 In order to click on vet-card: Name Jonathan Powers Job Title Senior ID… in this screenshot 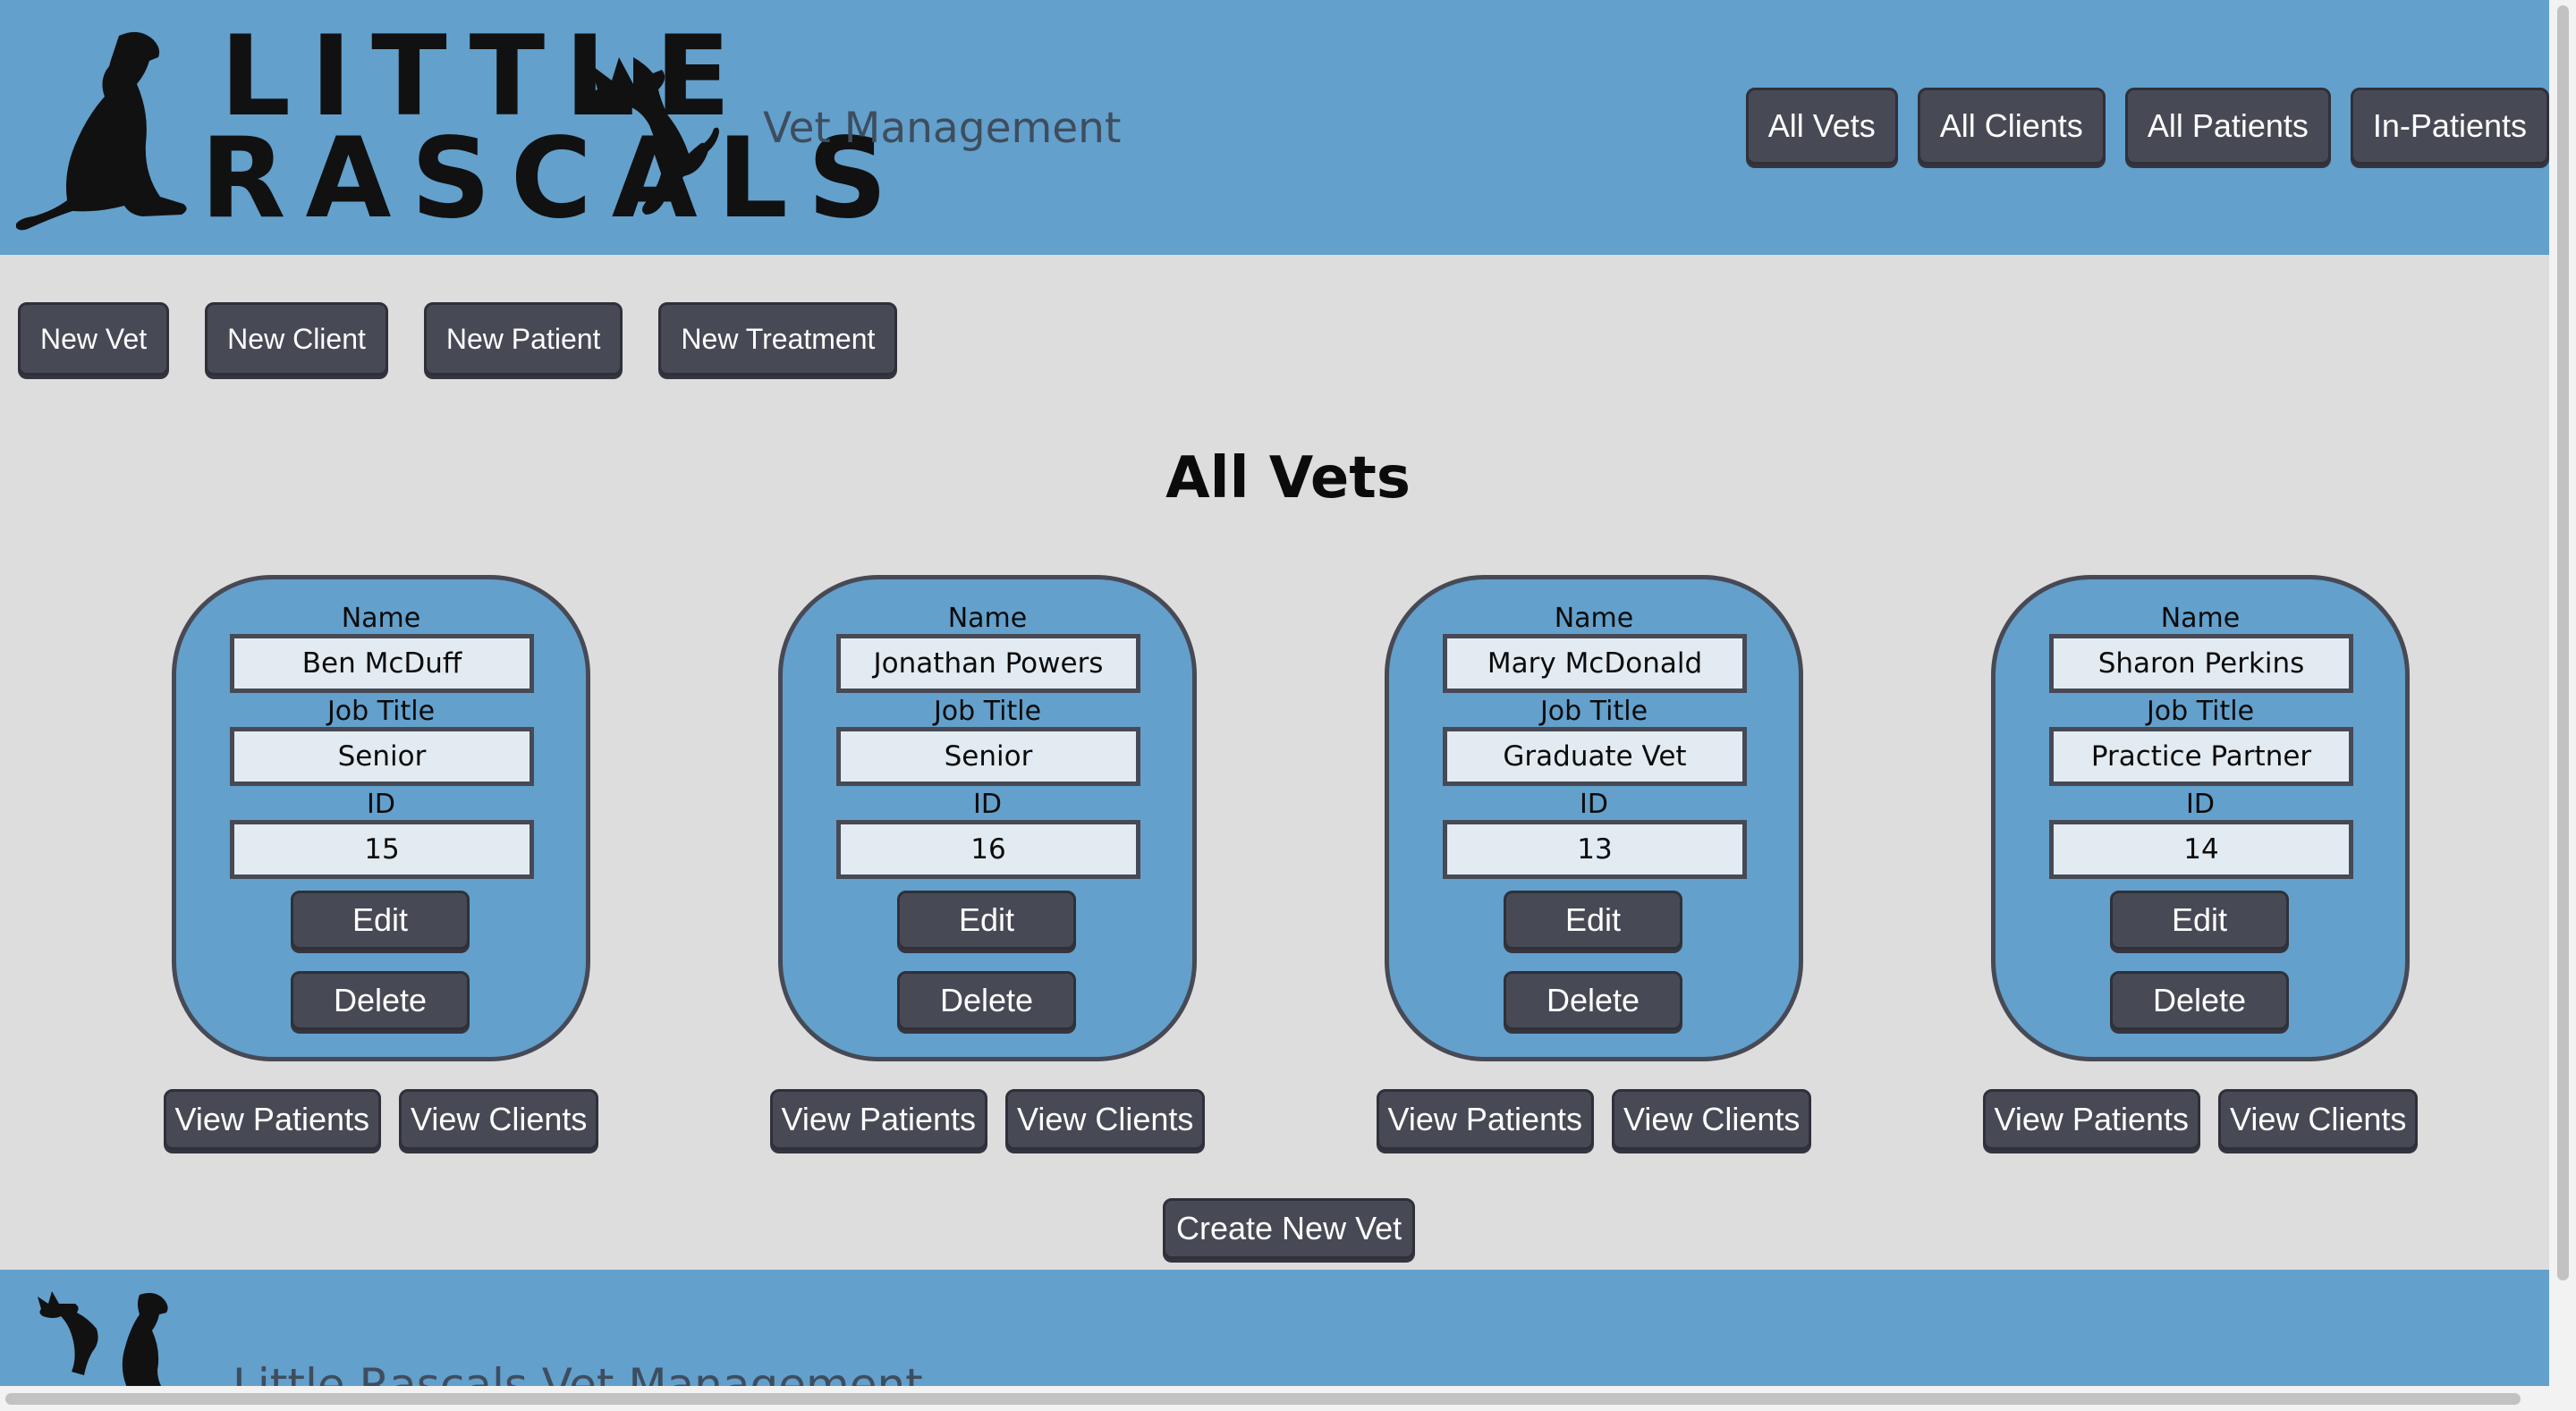, I will do `click(987, 818)`.